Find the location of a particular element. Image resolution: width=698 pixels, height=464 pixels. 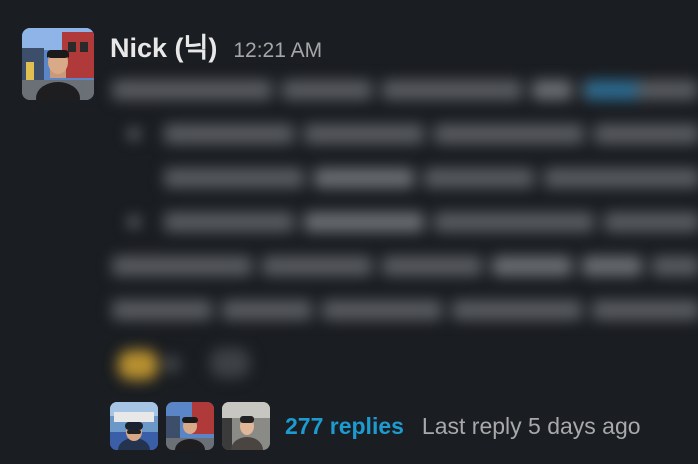

message-header: Nick (닉) 12:21 AM is located at coordinates (216, 46).